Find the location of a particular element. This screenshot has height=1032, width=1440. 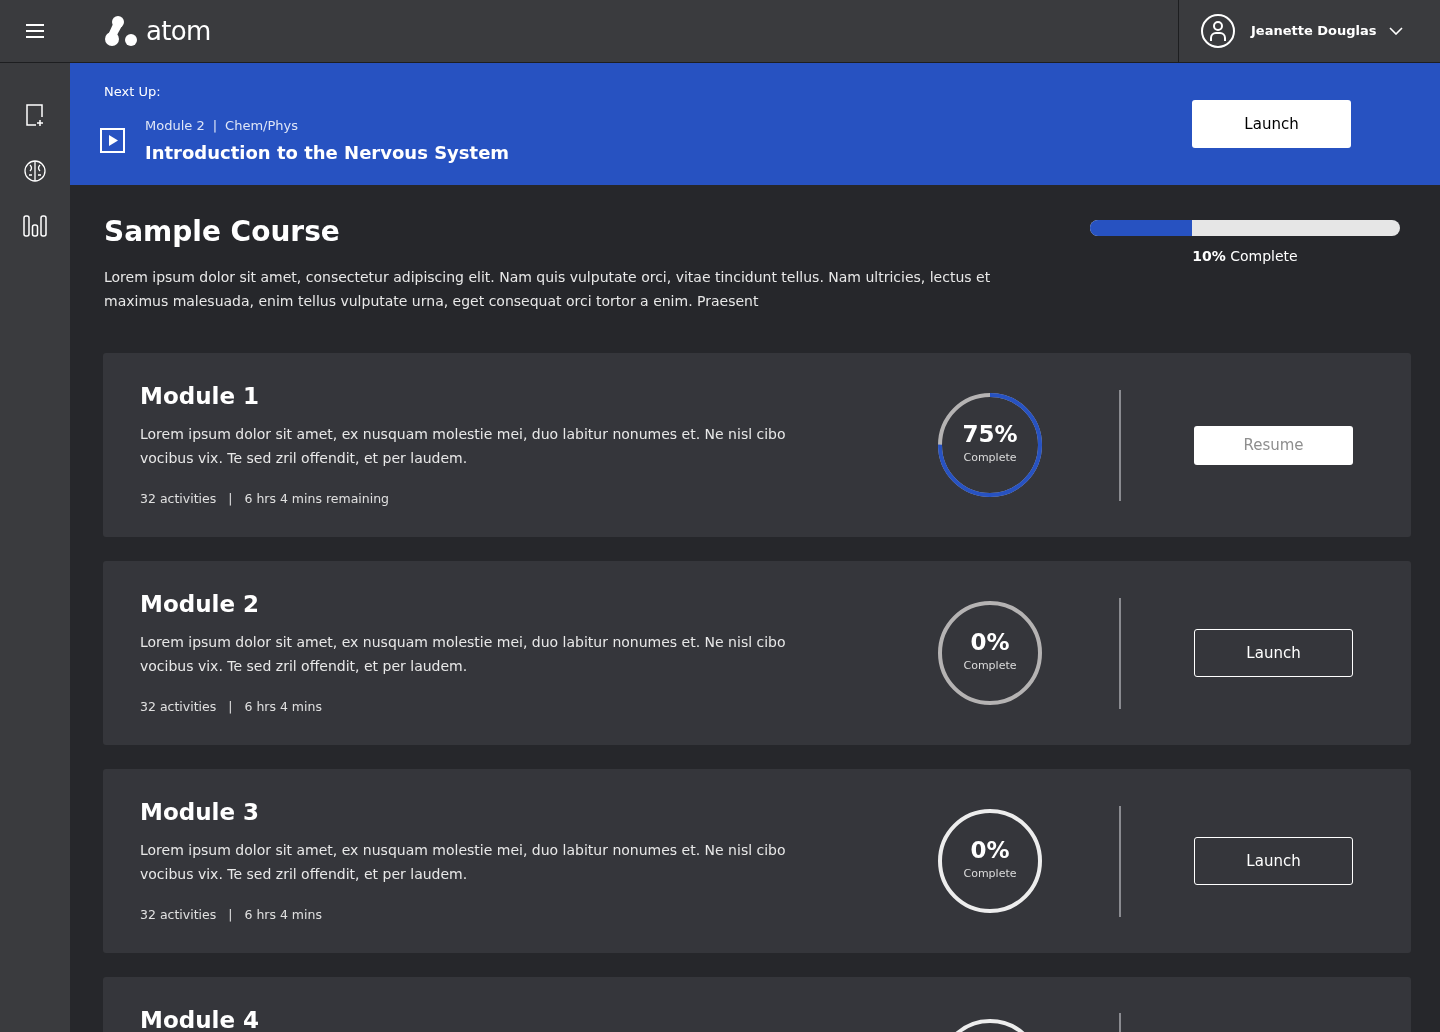

logo-text: atom is located at coordinates (178, 31).